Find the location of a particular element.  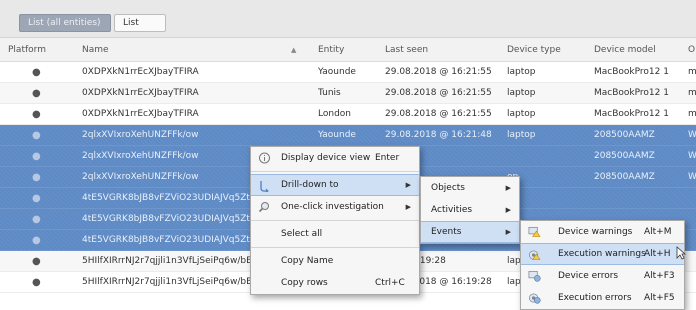

menu-item-activities: Activities ▶ is located at coordinates (470, 210).